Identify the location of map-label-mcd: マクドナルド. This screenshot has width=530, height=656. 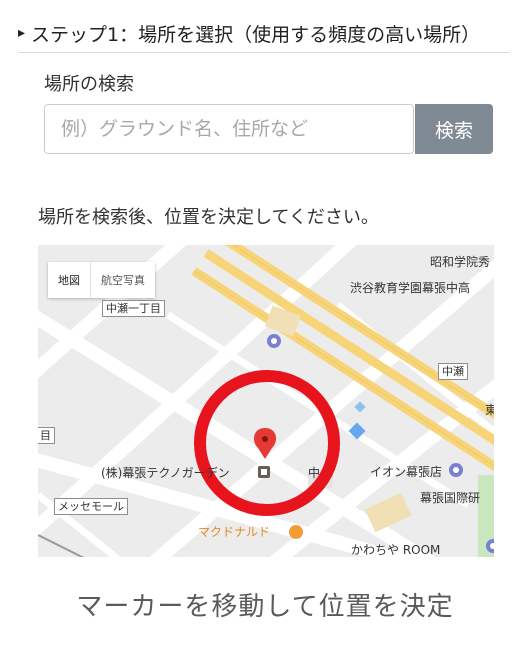
(234, 532).